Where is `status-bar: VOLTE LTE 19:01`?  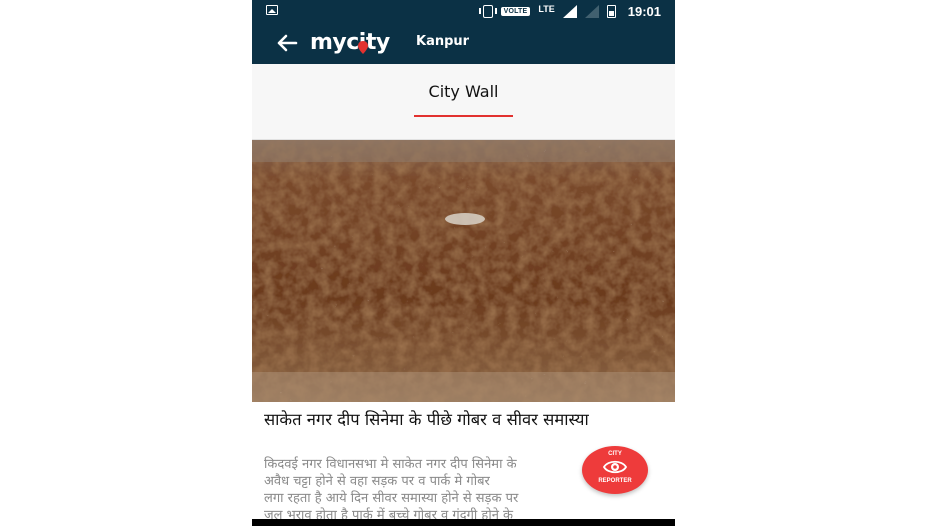
status-bar: VOLTE LTE 19:01 is located at coordinates (463, 11).